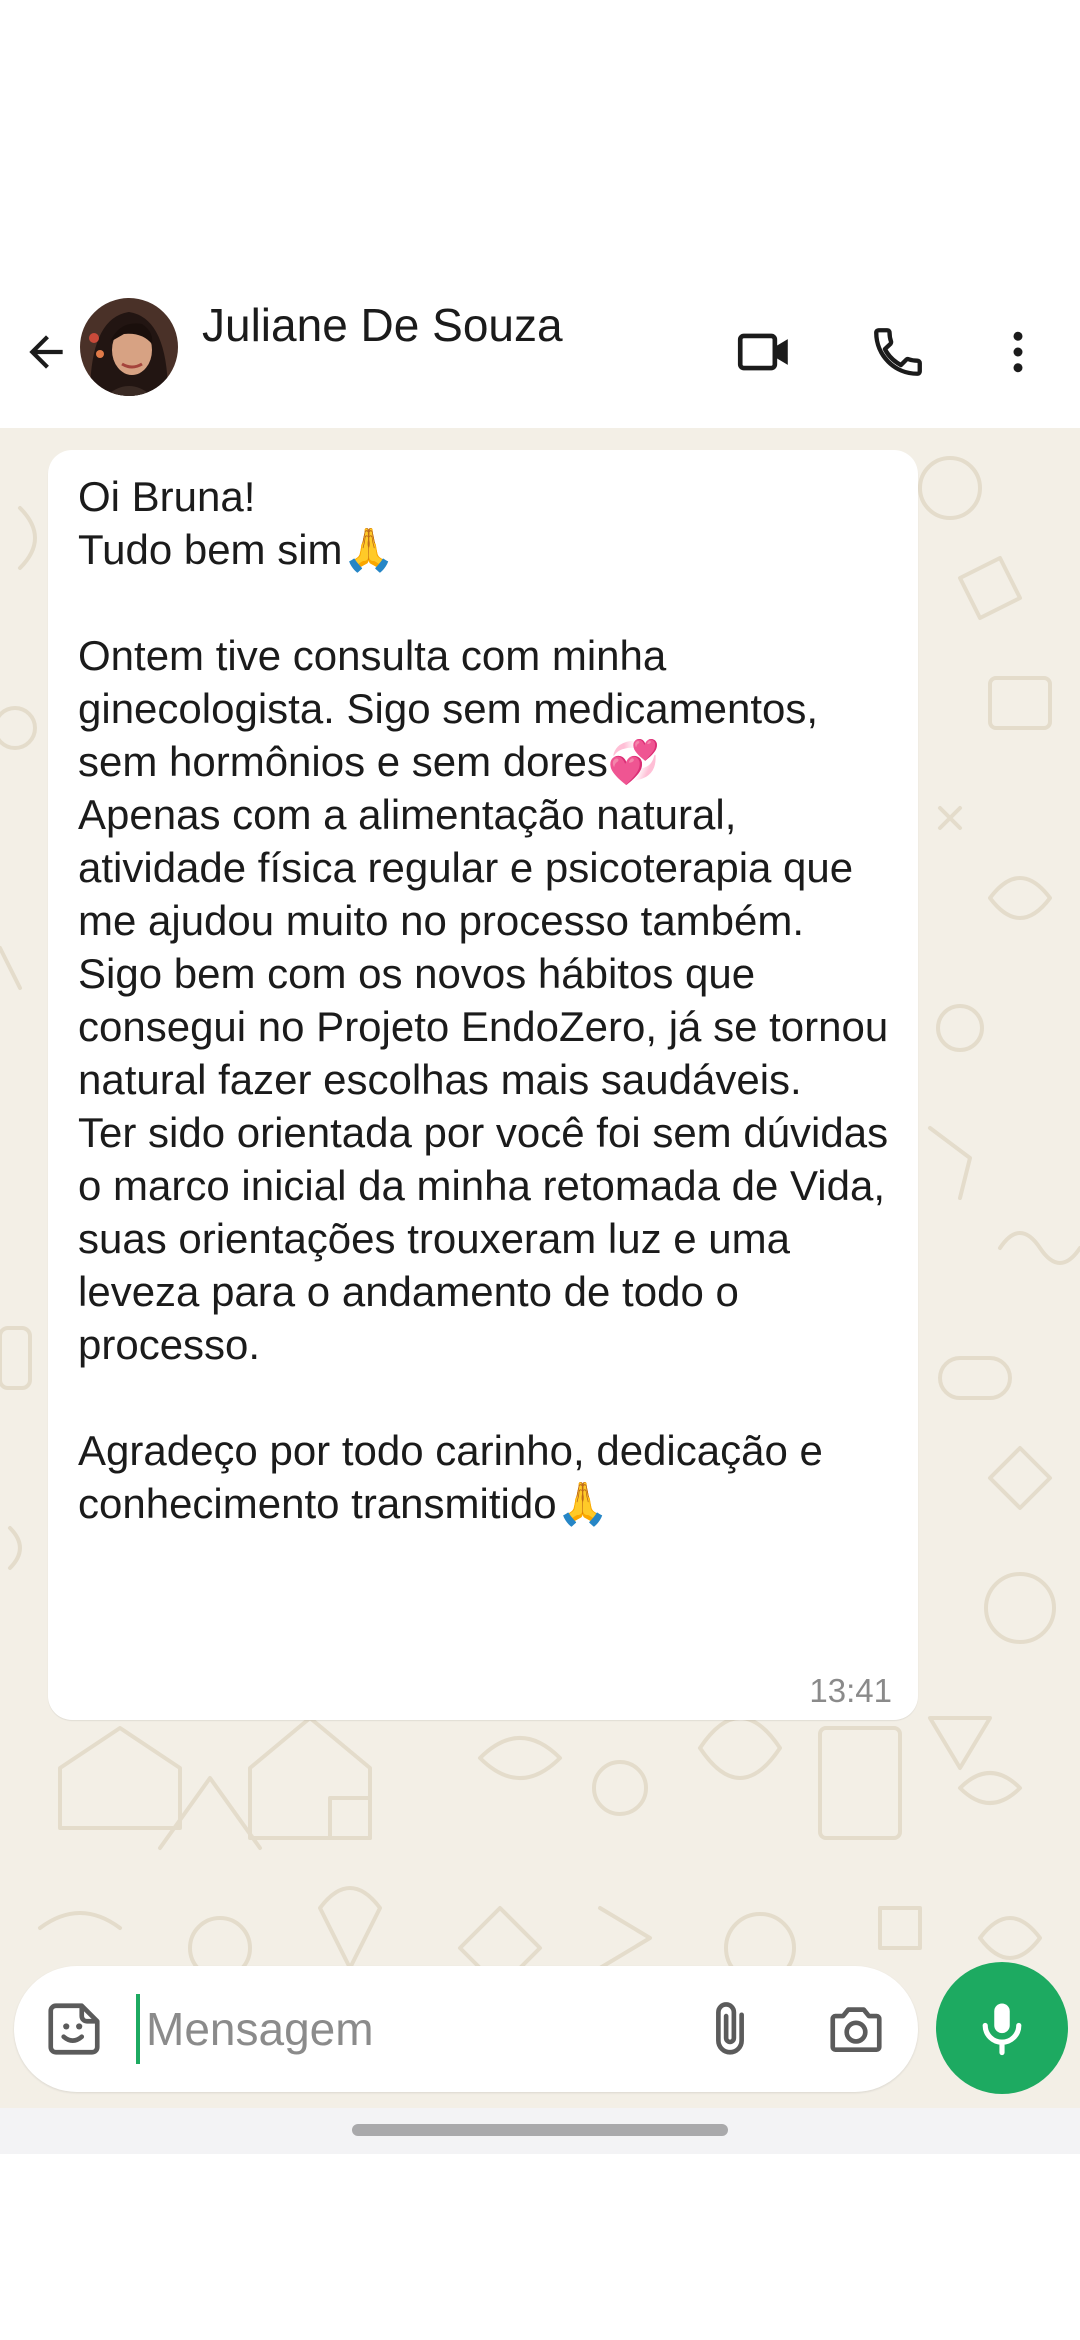 The height and width of the screenshot is (2340, 1080). I want to click on phone-call-icon, so click(898, 352).